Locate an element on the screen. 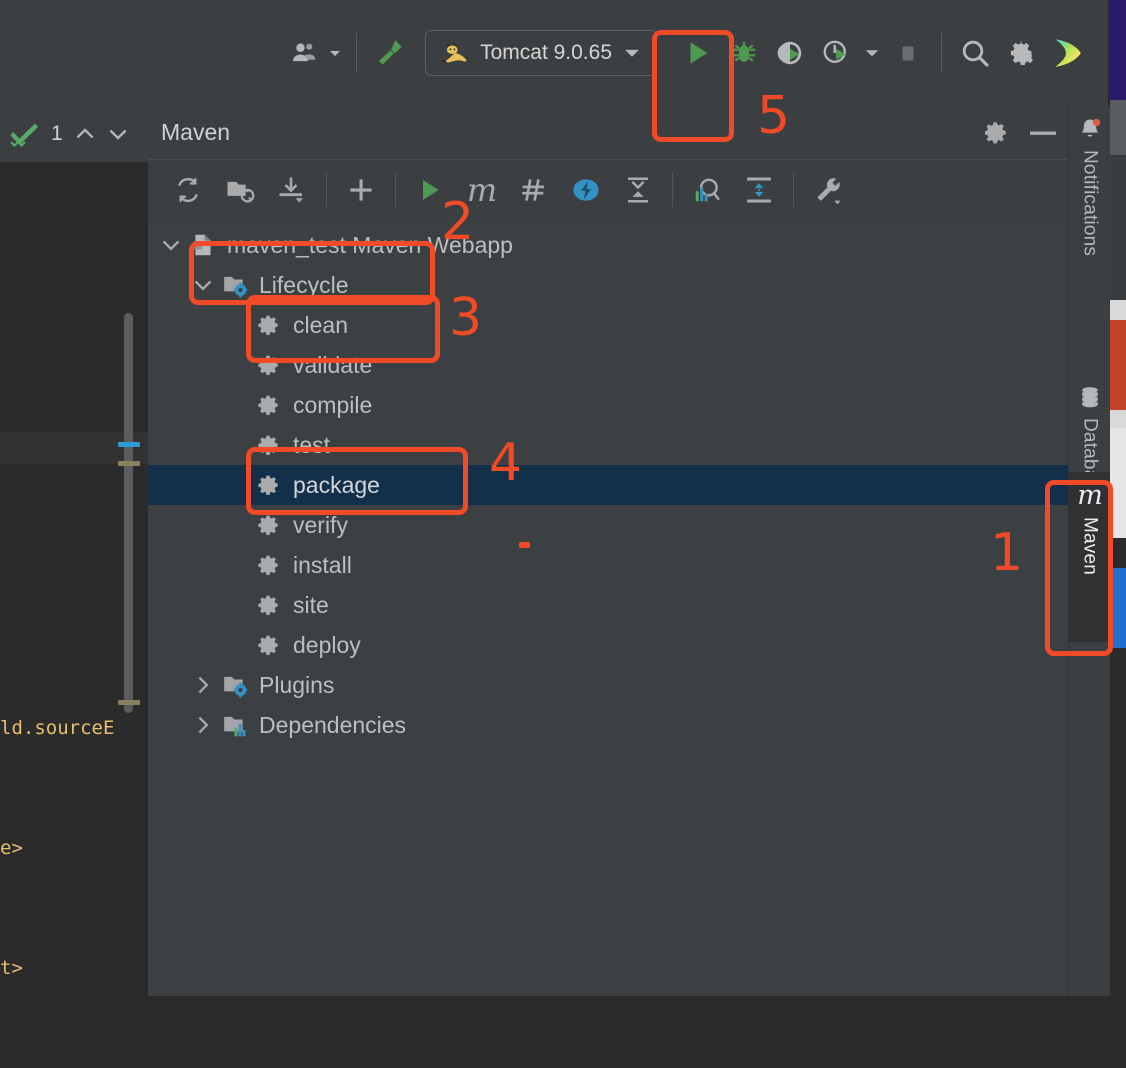 The height and width of the screenshot is (1068, 1126). annotation-number-5: 5 is located at coordinates (774, 116).